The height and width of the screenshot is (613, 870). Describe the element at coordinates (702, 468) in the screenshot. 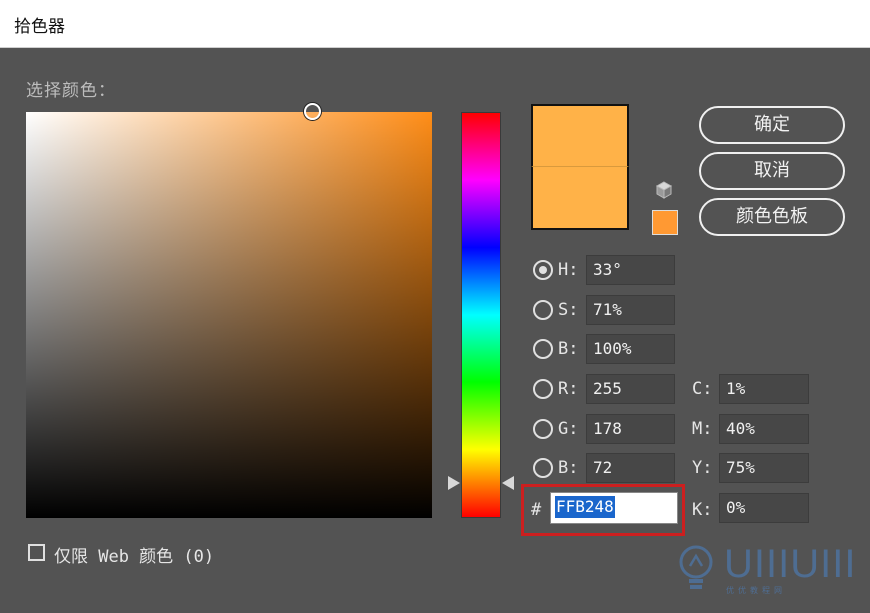

I see `yellow-label: Y:` at that location.